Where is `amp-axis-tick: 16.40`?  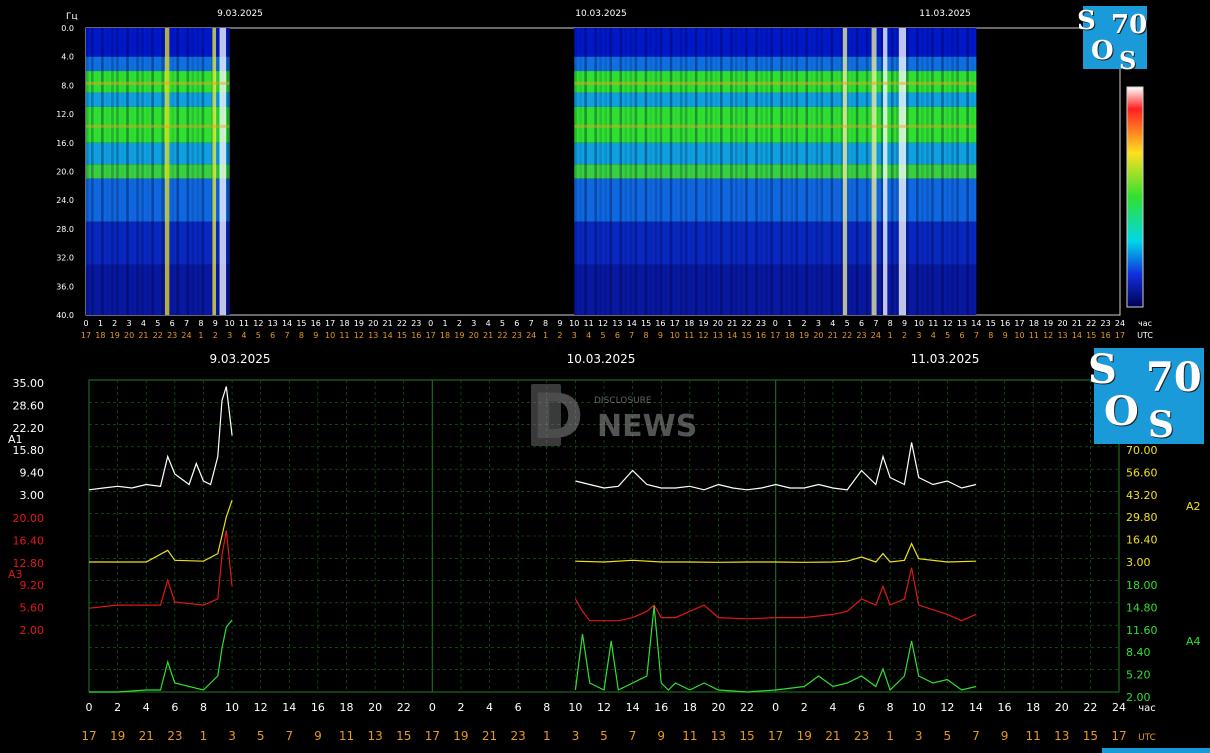 amp-axis-tick: 16.40 is located at coordinates (1142, 540).